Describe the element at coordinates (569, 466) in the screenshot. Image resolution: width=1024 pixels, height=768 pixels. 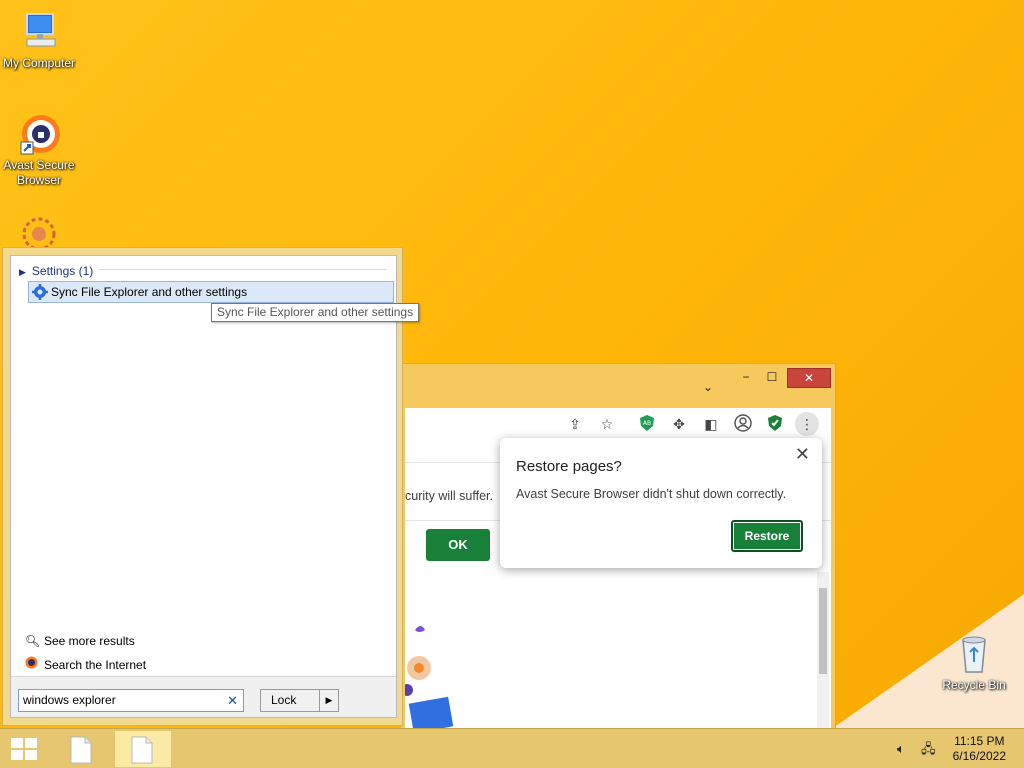
I see `dialog-title: Restore pages?` at that location.